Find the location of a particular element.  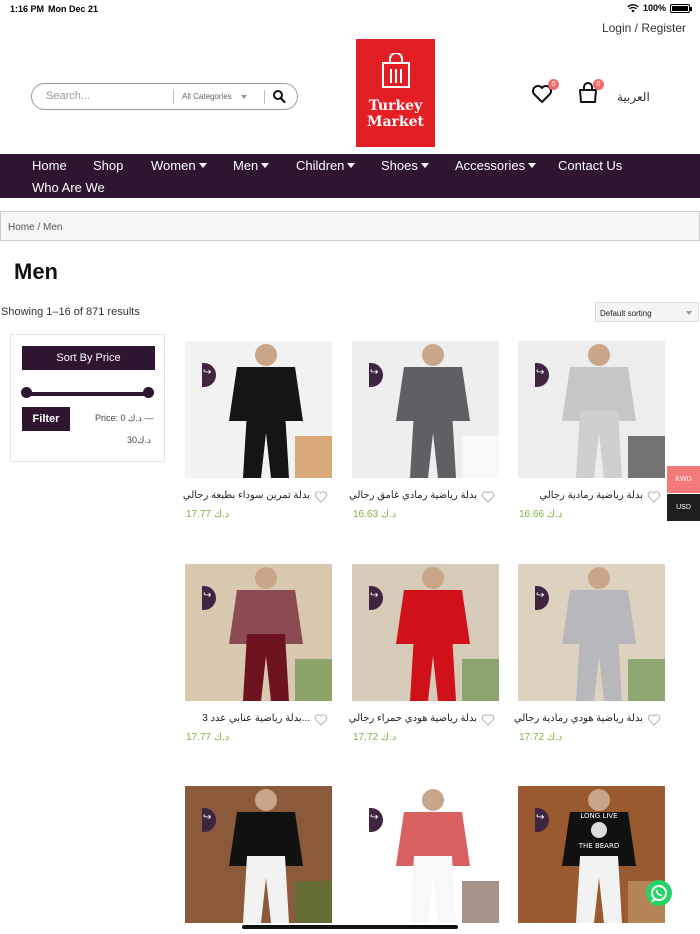

logo-text-line1: Turkey is located at coordinates (395, 106).